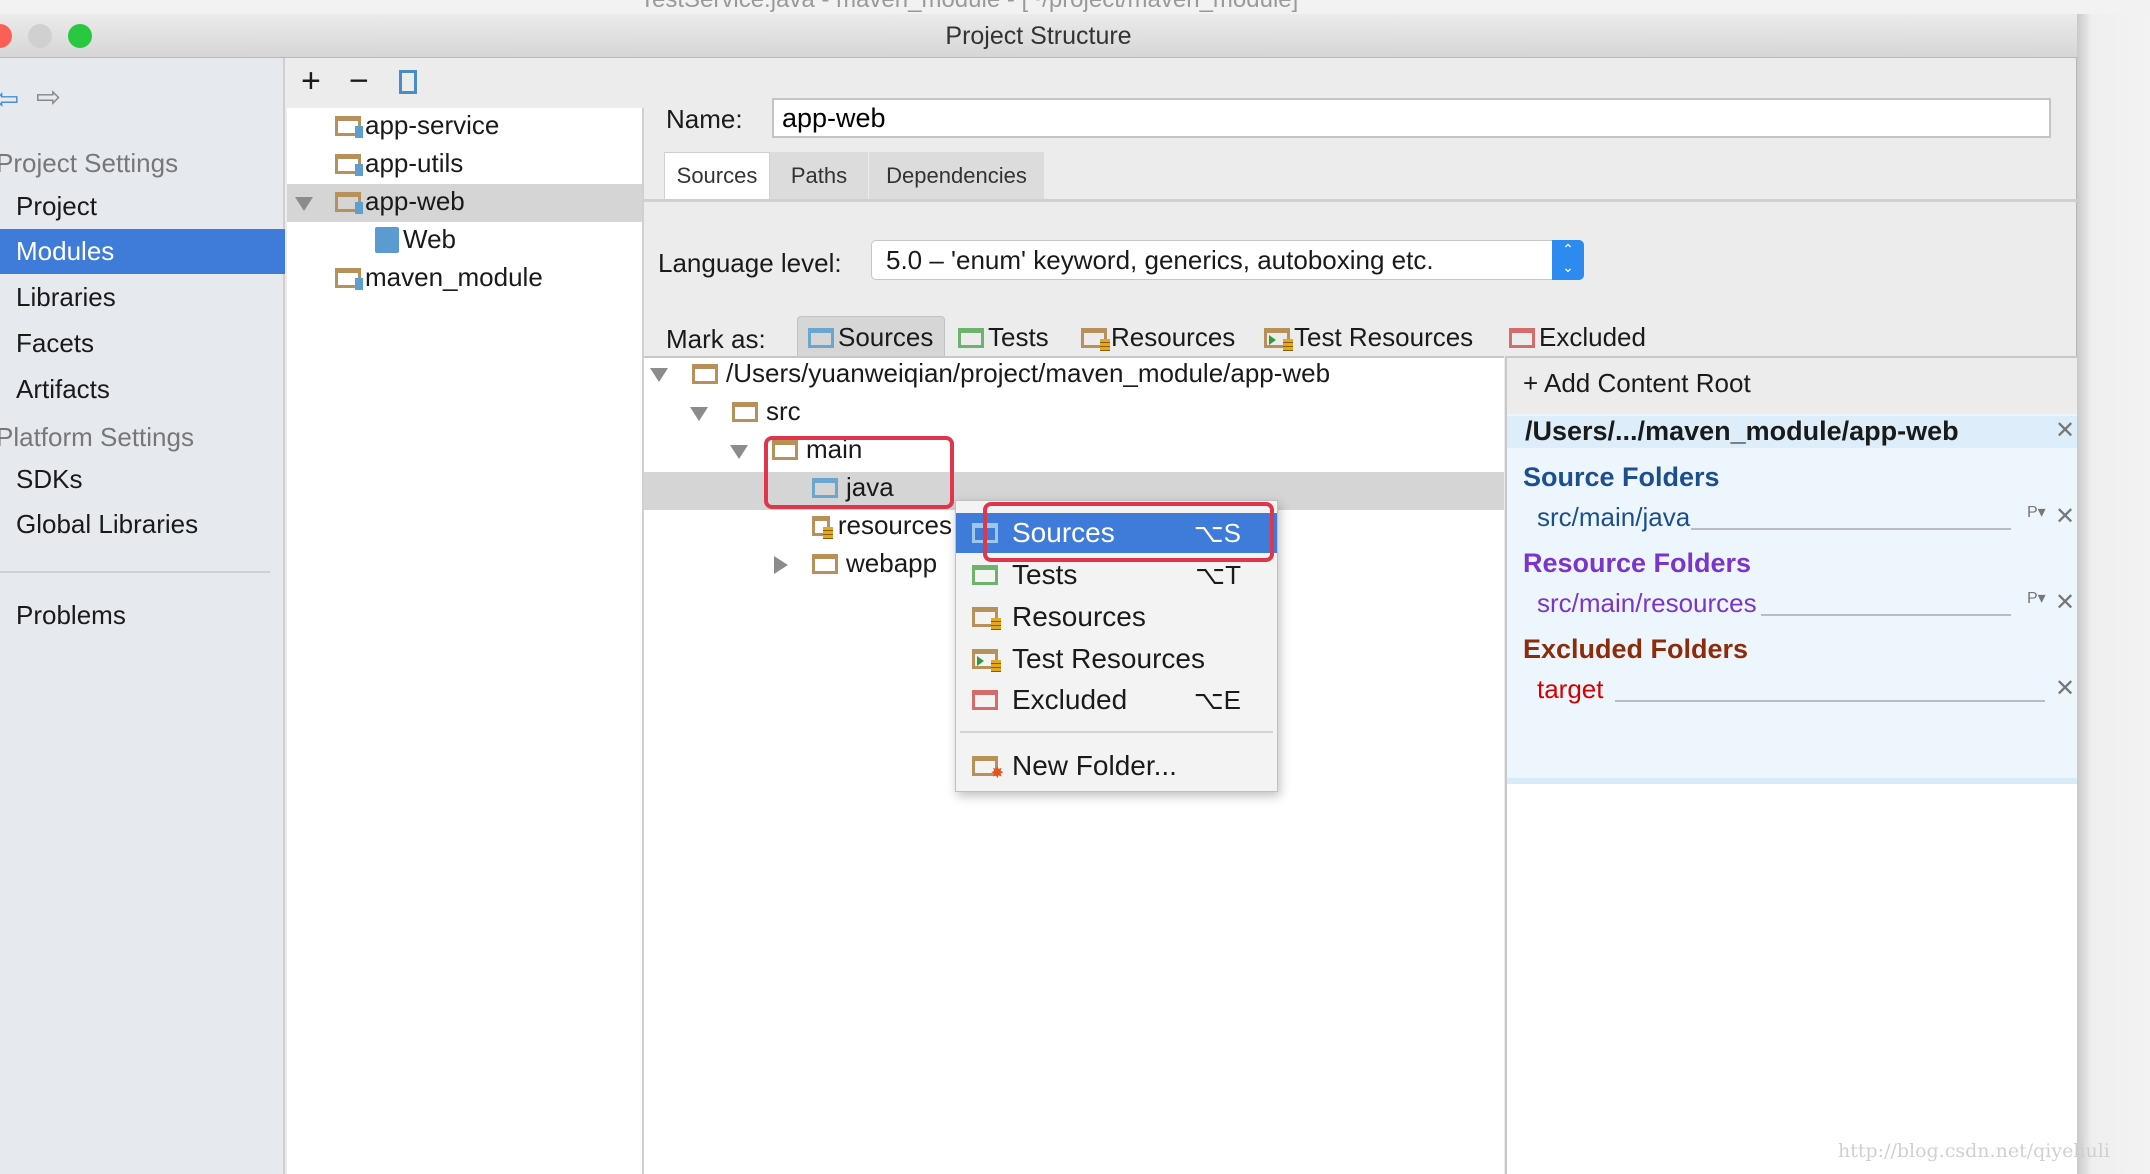 This screenshot has height=1174, width=2150. I want to click on tab-paths: Paths, so click(819, 175).